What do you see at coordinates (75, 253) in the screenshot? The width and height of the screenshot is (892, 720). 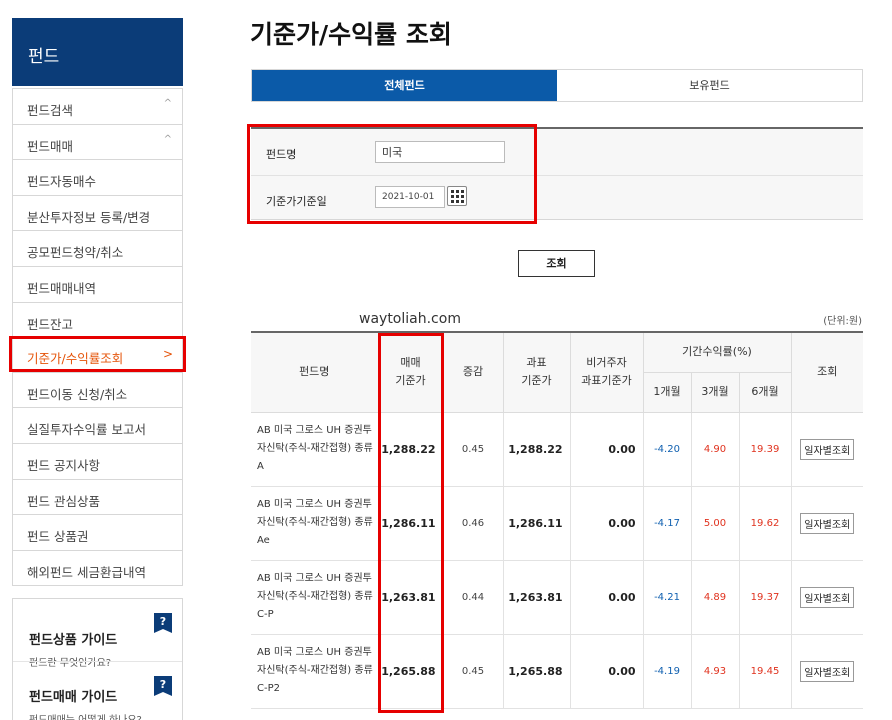 I see `sidebar-item-label: 공모펀드청약/취소` at bounding box center [75, 253].